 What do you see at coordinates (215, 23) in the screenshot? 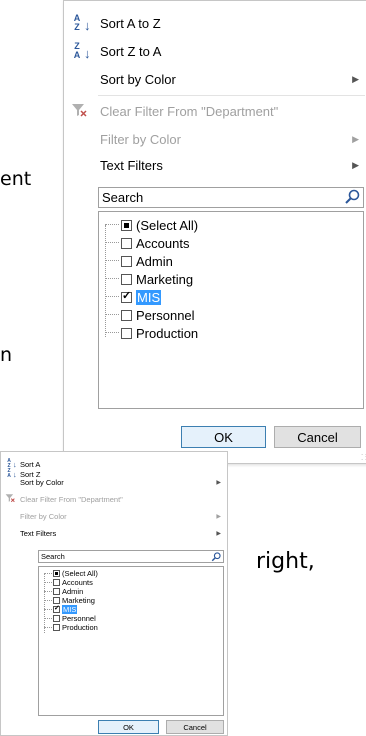
I see `sort-a-to-z-item: A Z ↓ Sort A to Z` at bounding box center [215, 23].